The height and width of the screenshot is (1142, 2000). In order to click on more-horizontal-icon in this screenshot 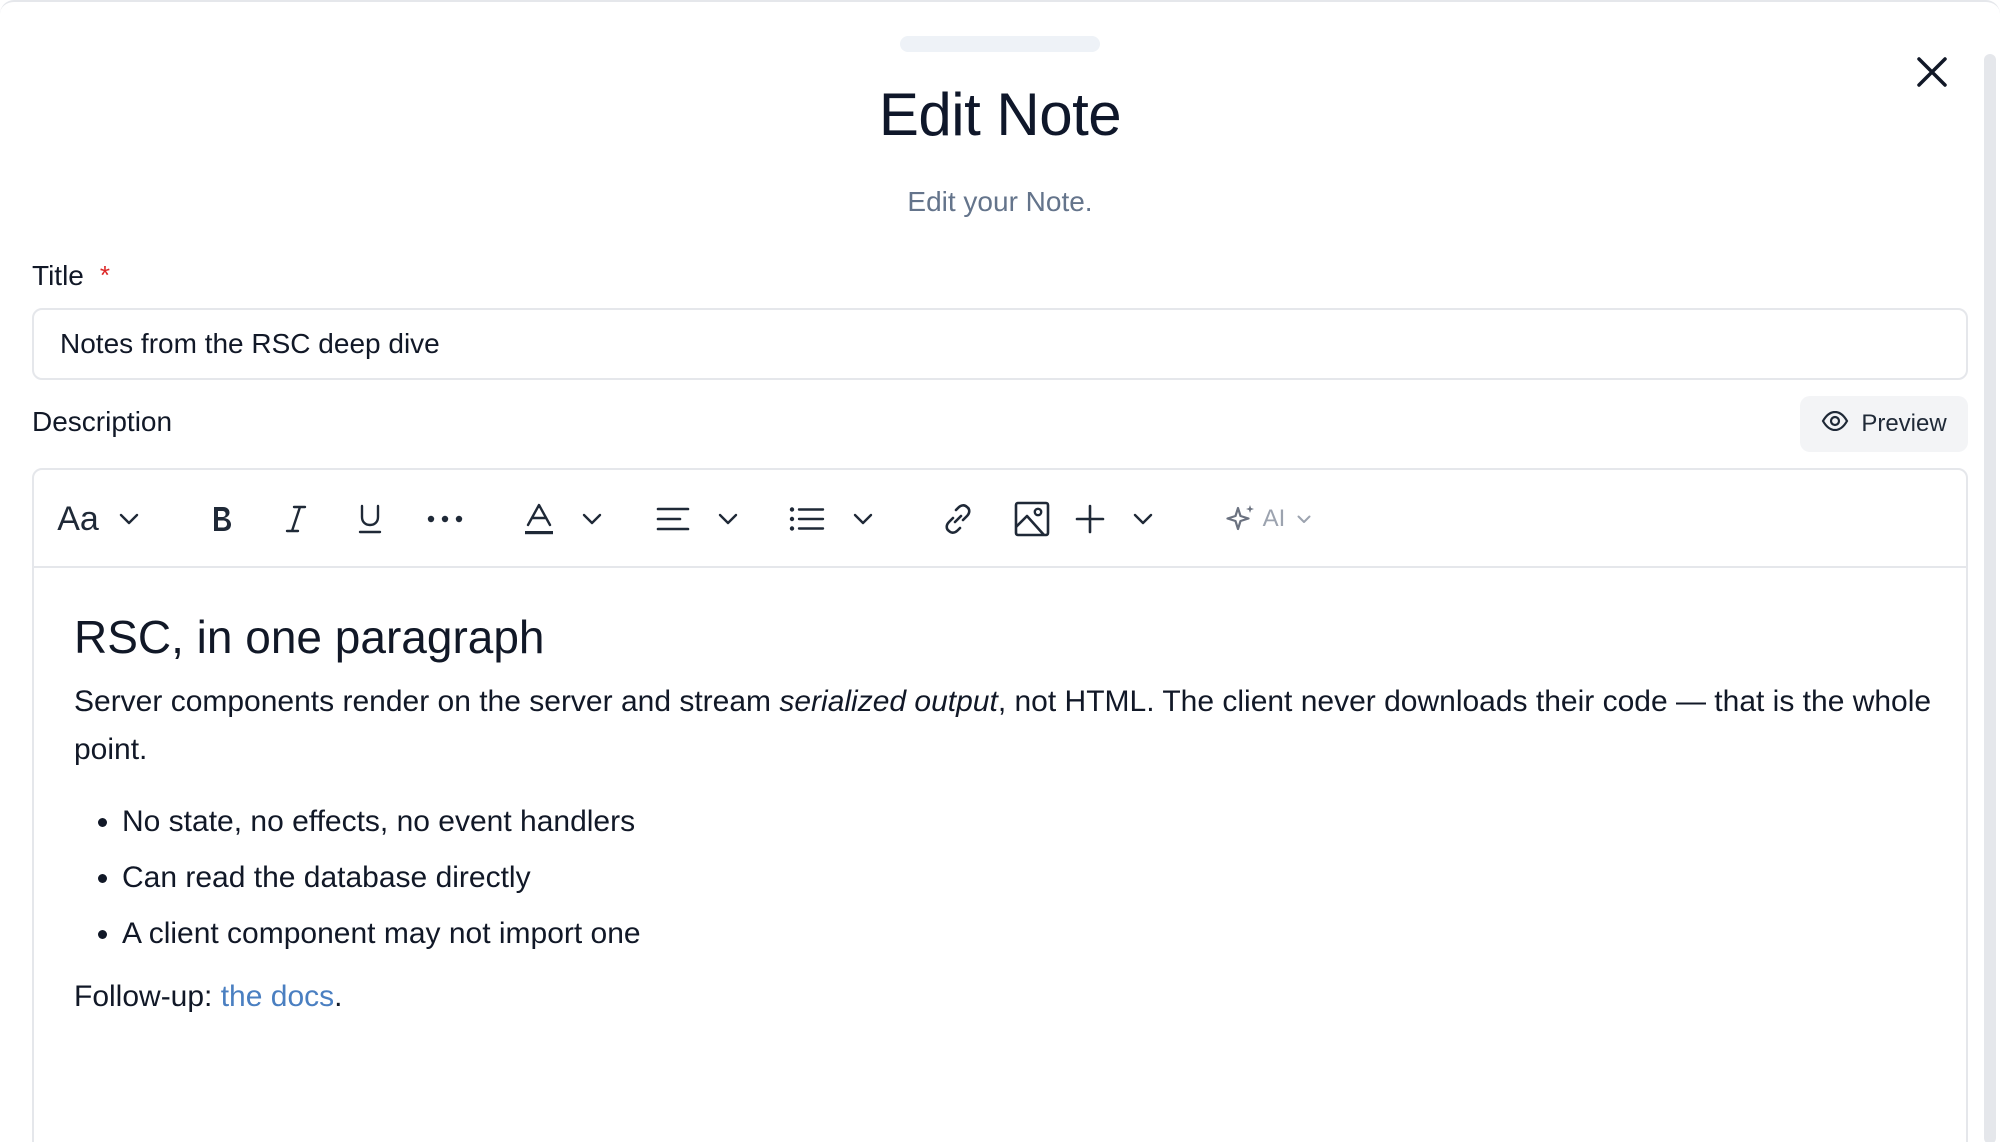, I will do `click(445, 519)`.